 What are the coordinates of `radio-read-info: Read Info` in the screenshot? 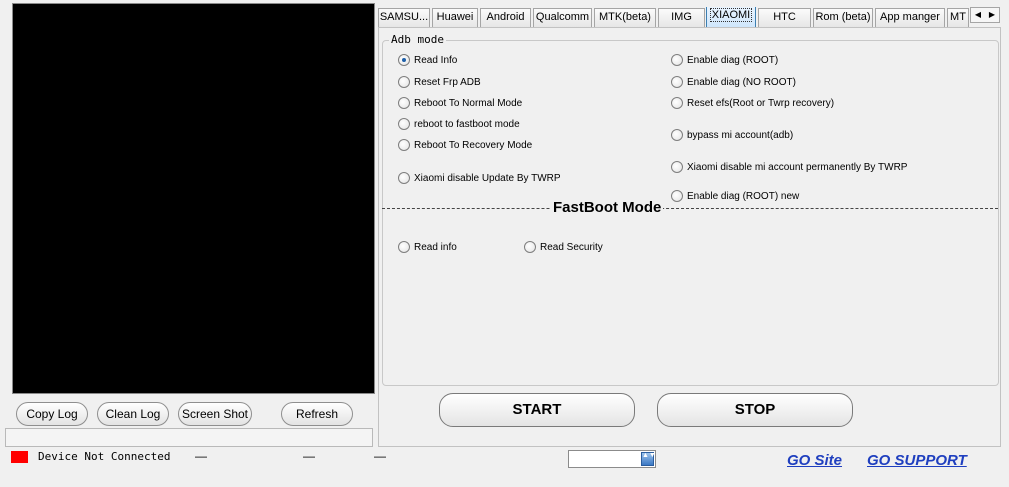 It's located at (427, 60).